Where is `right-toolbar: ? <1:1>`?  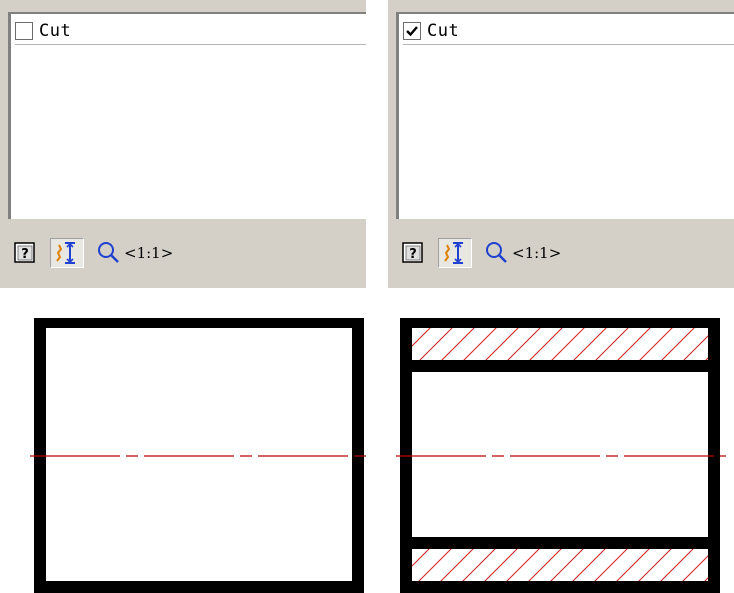 right-toolbar: ? <1:1> is located at coordinates (561, 251).